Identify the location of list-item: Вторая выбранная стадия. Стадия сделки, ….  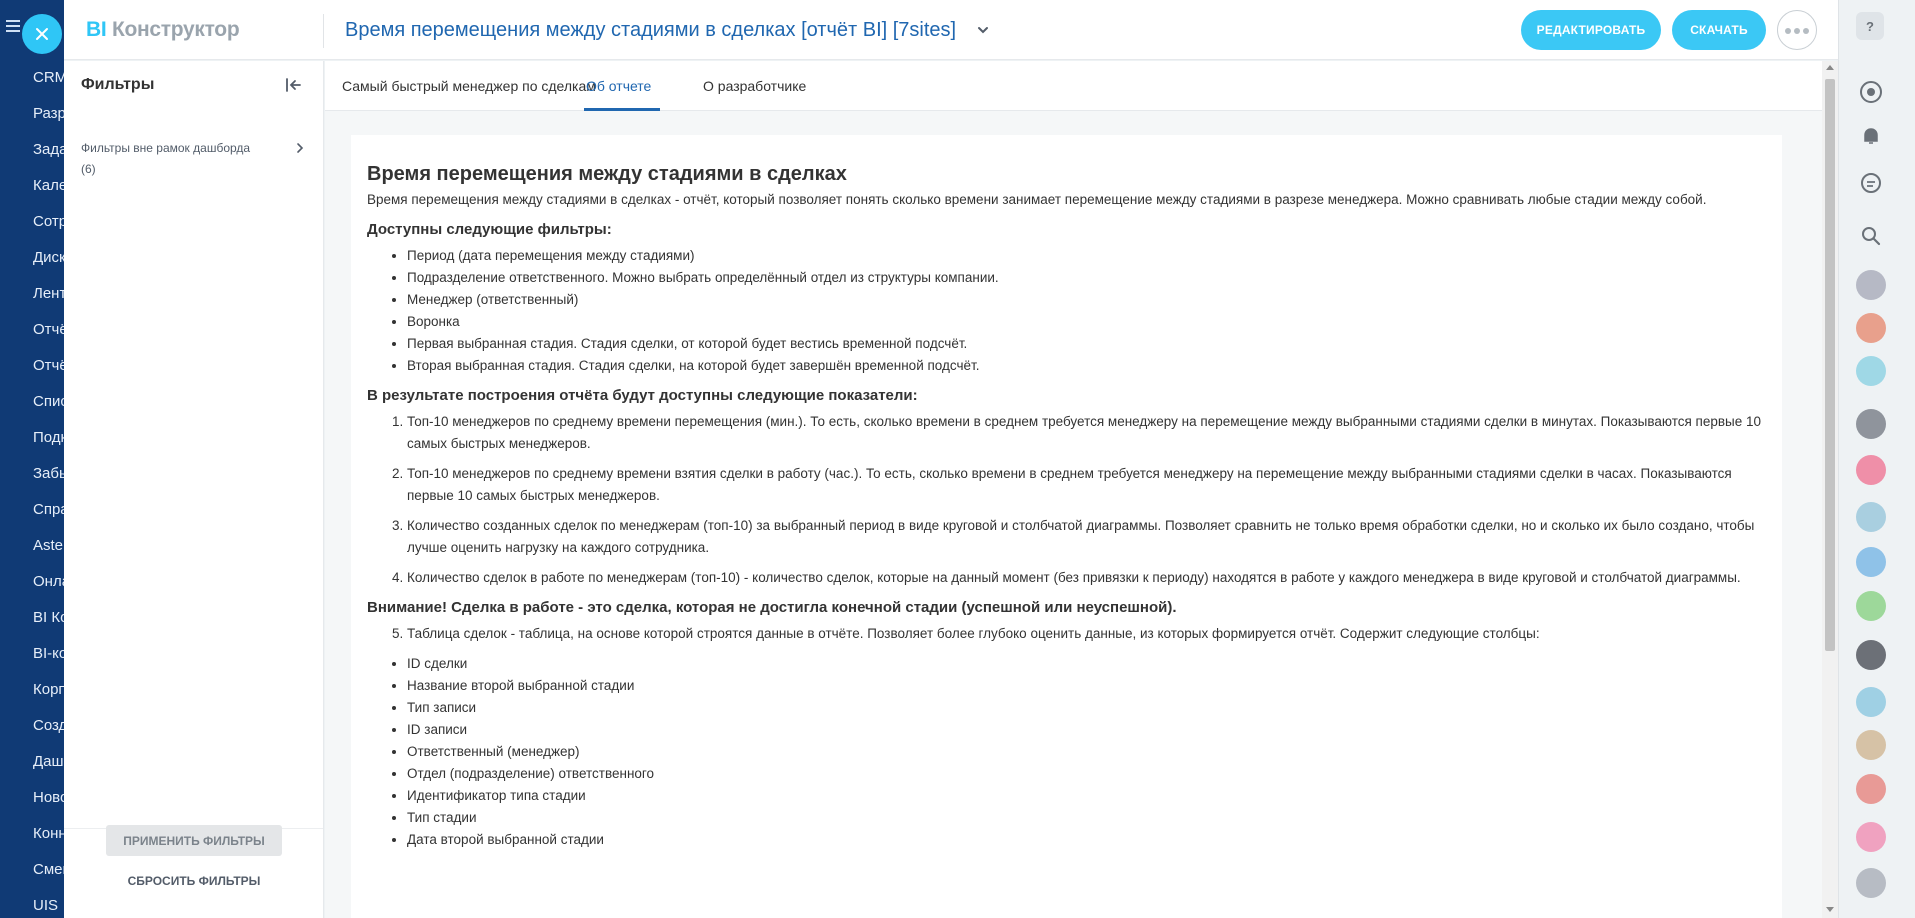
(1087, 366).